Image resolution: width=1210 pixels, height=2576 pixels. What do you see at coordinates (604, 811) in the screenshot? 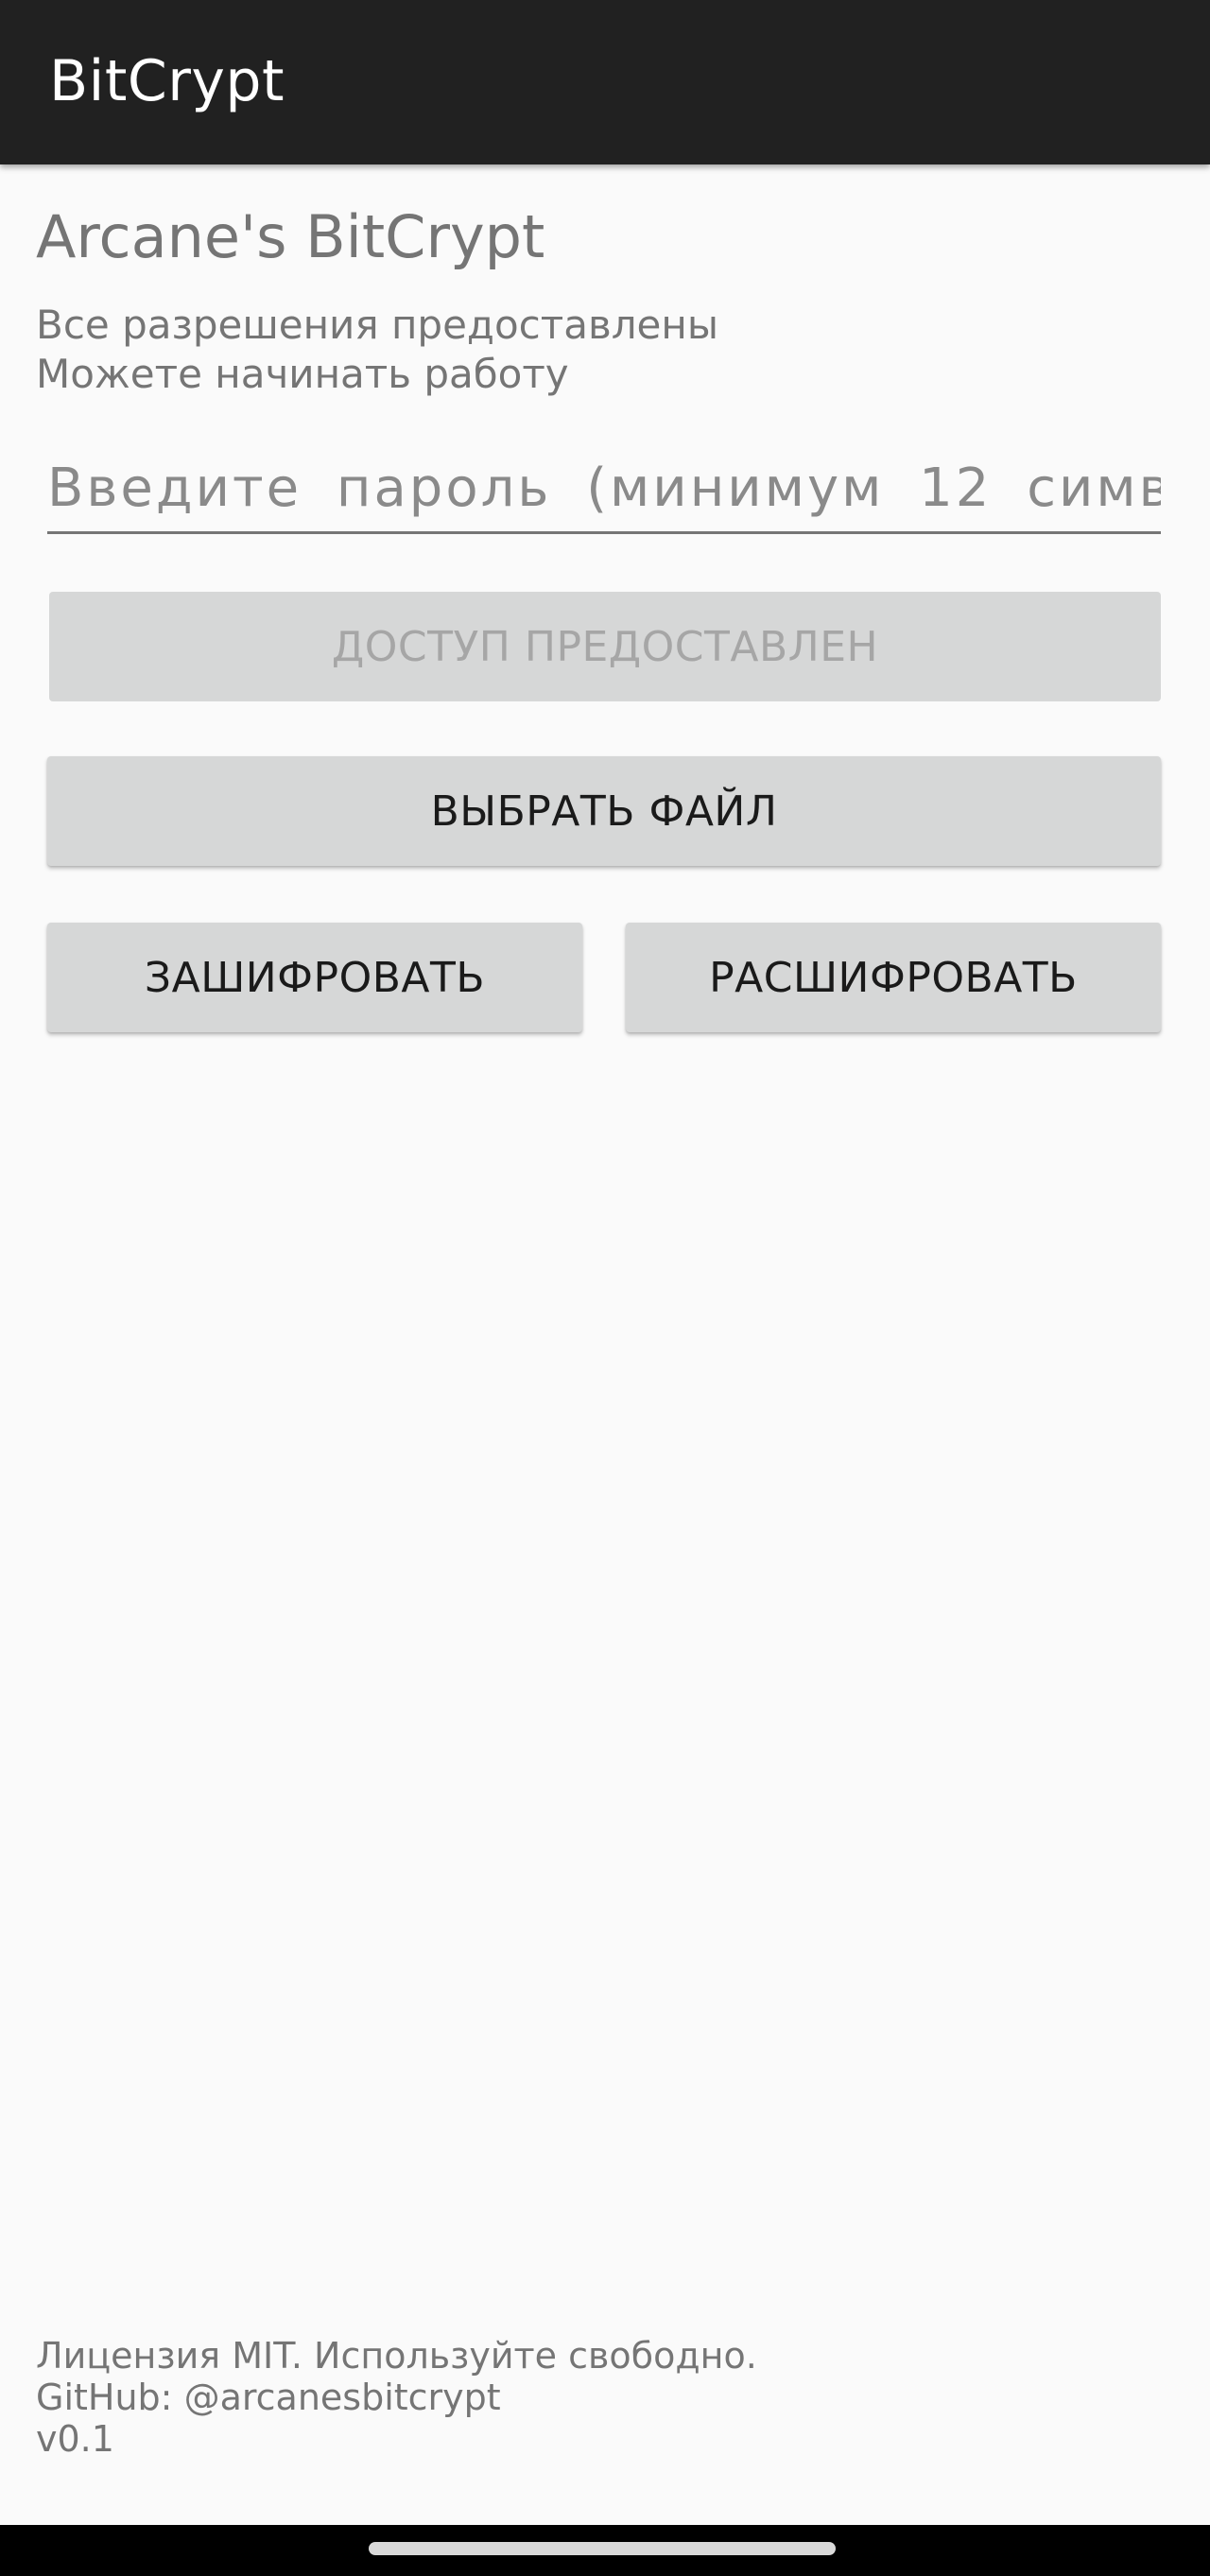
I see `select-file-button: ВЫБРАТЬ ФАЙЛ` at bounding box center [604, 811].